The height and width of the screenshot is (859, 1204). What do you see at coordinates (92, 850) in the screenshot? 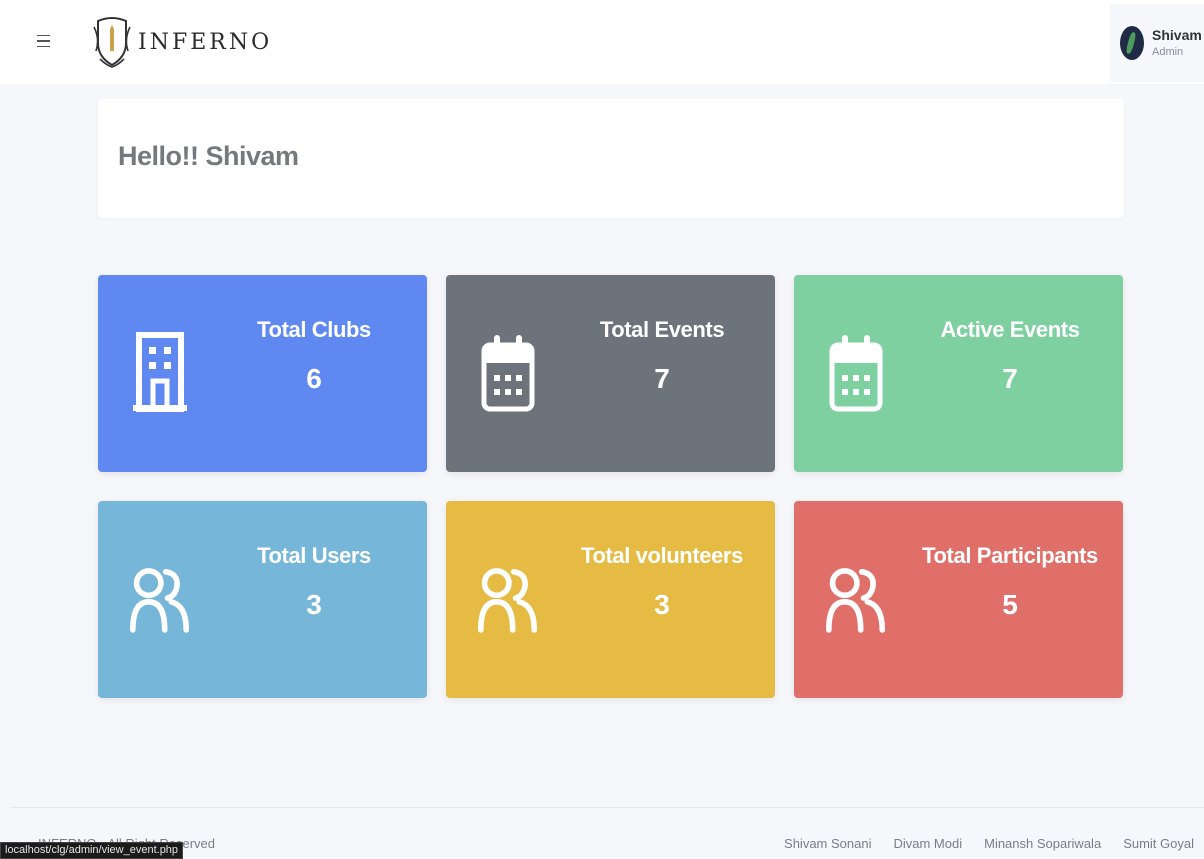
I see `browser-status-url: localhost/clg/admin/view_event.php` at bounding box center [92, 850].